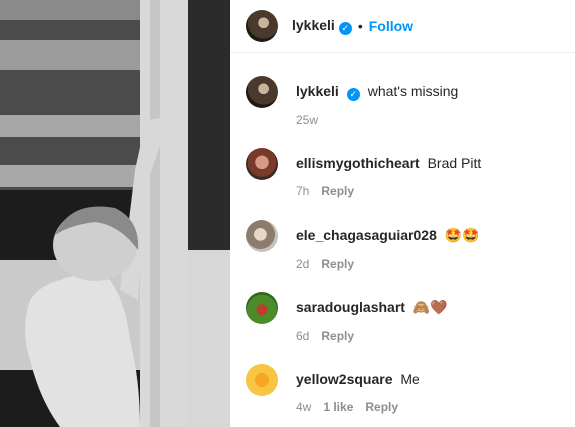 The height and width of the screenshot is (427, 575). I want to click on comment-username: yellow2square, so click(344, 379).